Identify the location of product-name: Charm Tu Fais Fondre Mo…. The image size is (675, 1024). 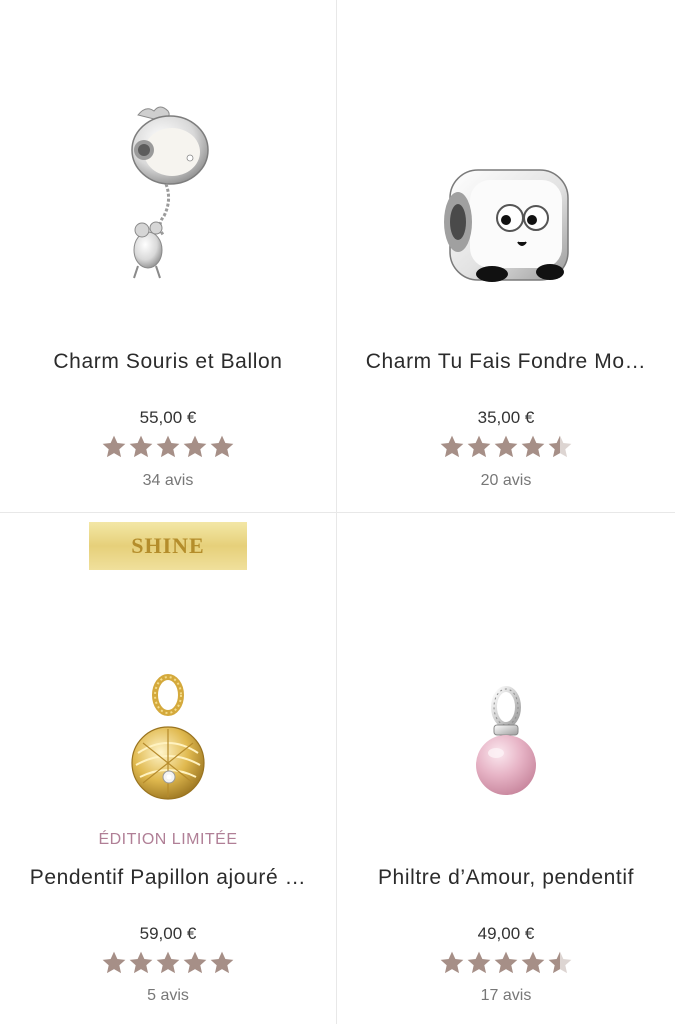
(506, 362).